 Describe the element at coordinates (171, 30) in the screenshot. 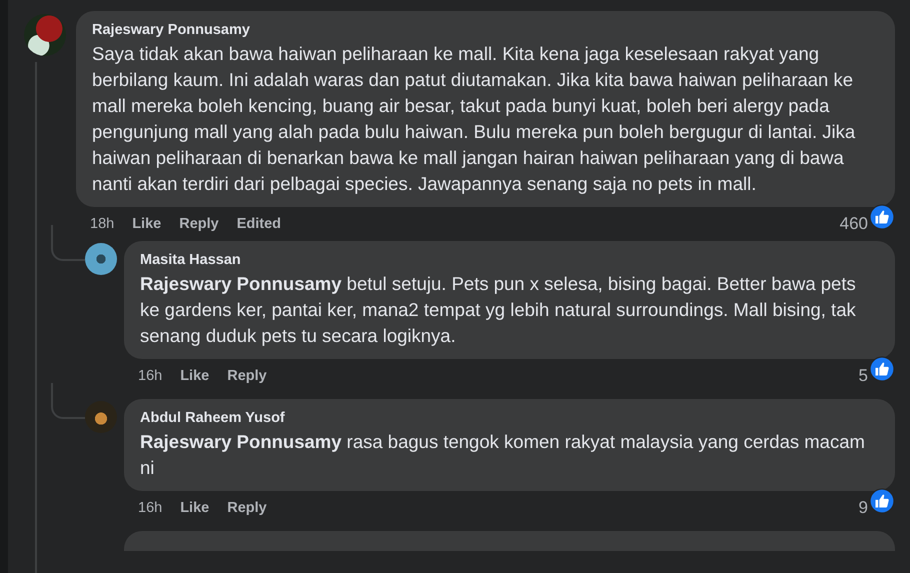

I see `author-name: Rajeswary Ponnusamy` at that location.